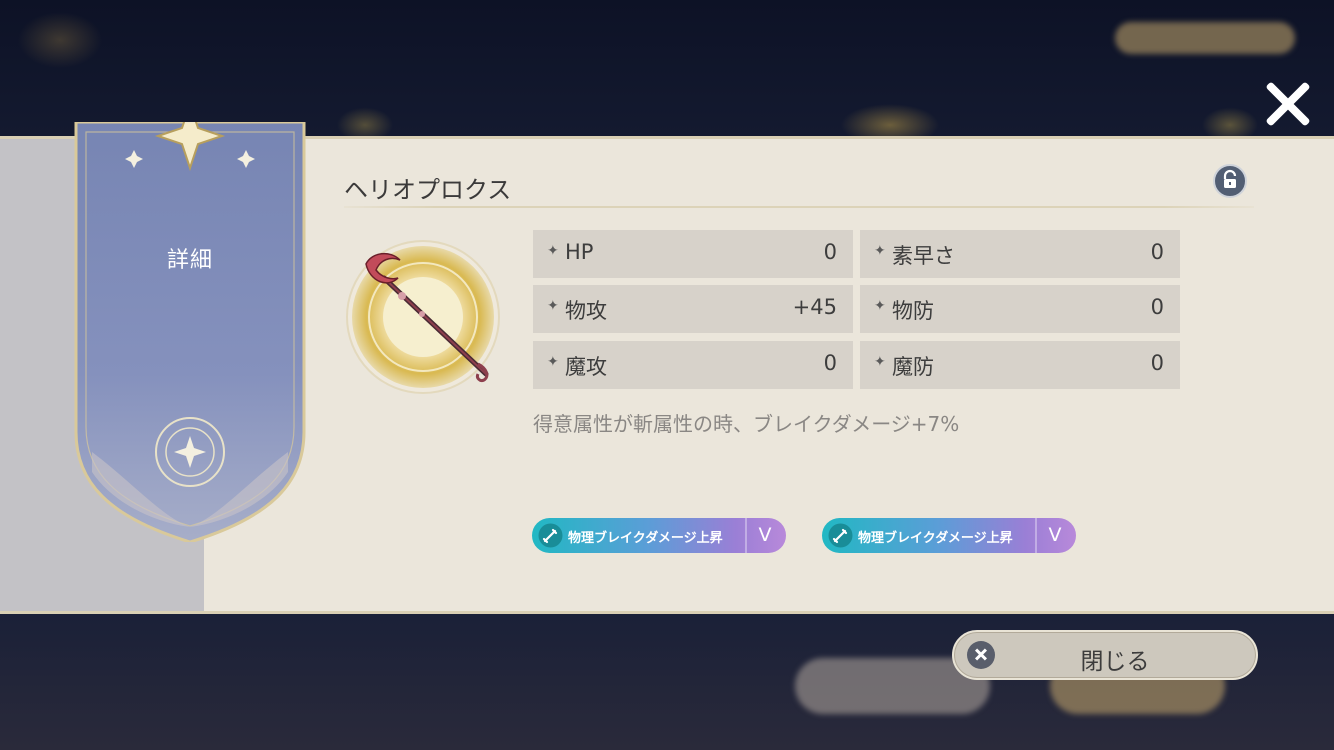 The image size is (1334, 750). I want to click on unlock-icon-glyph, so click(1230, 178).